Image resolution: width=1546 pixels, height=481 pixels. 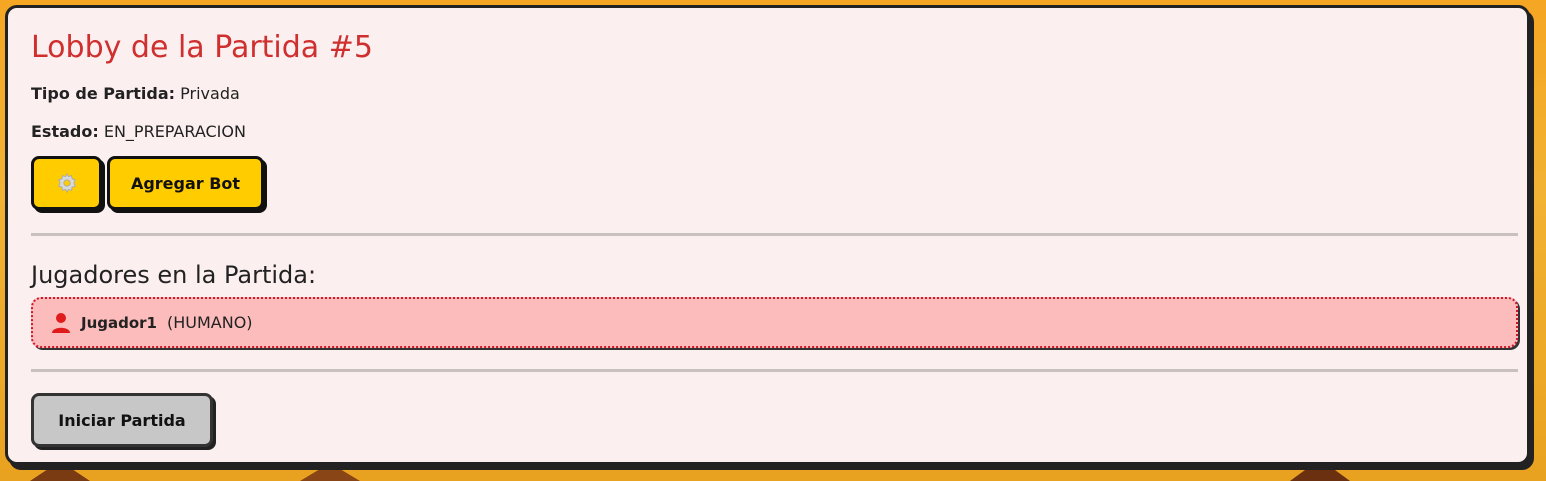 What do you see at coordinates (210, 322) in the screenshot?
I see `player-type: (HUMANO)` at bounding box center [210, 322].